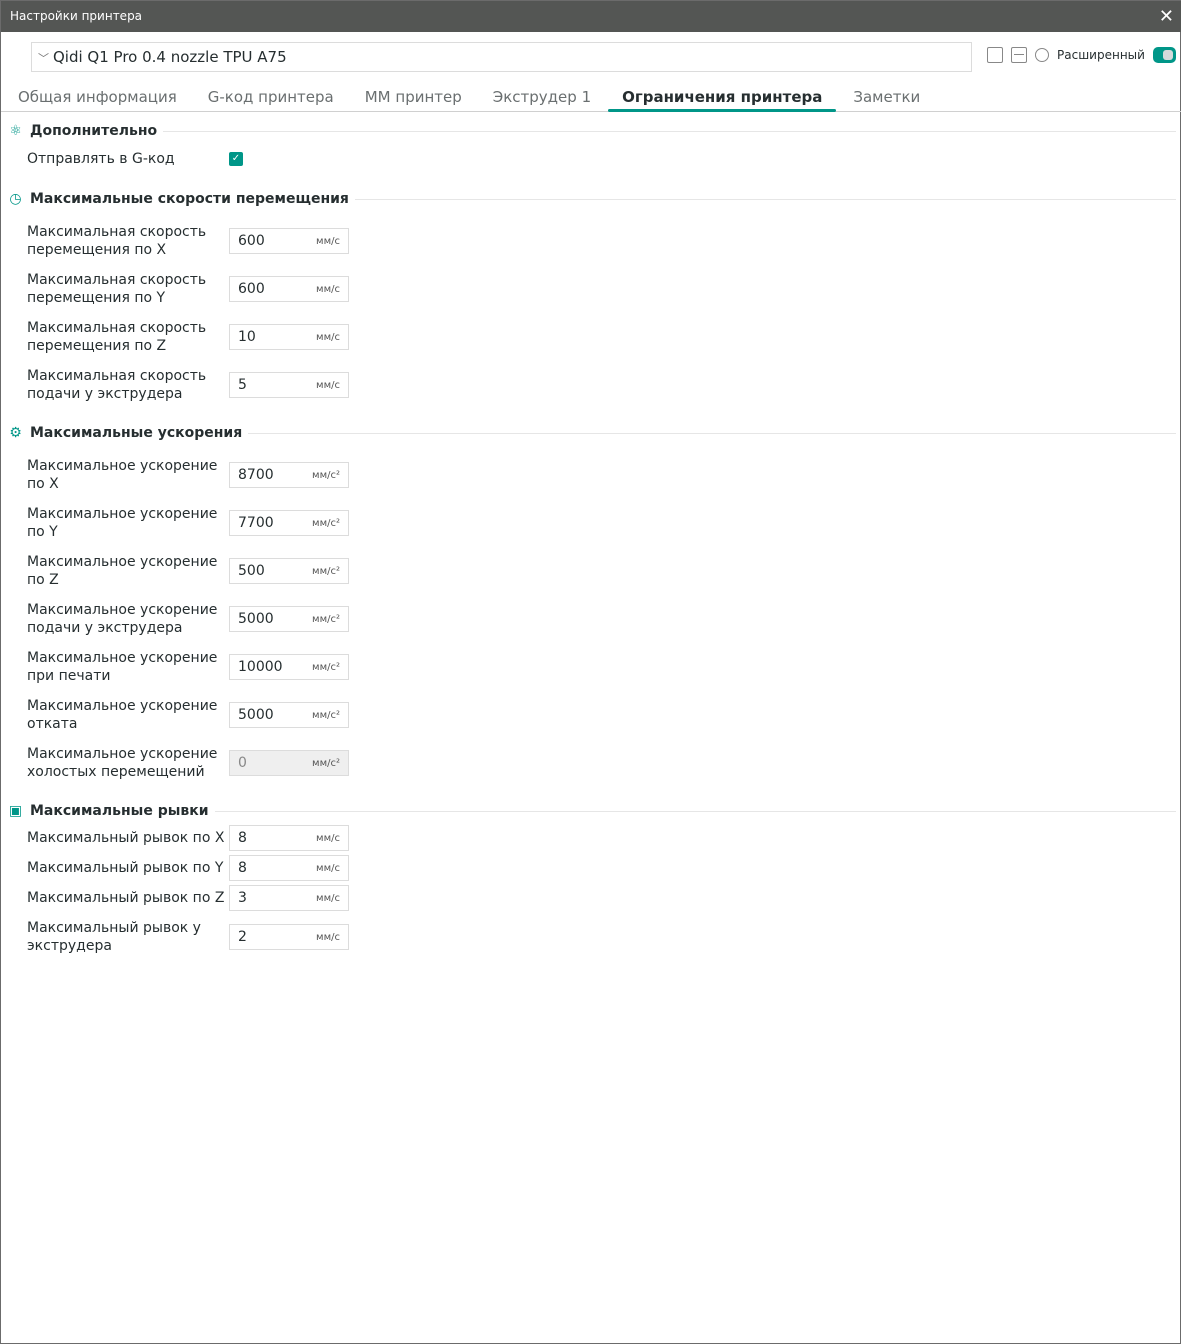 This screenshot has height=1344, width=1181. I want to click on preset-name: Qidi Q1 Pro 0.4 nozzle TPU A75, so click(170, 57).